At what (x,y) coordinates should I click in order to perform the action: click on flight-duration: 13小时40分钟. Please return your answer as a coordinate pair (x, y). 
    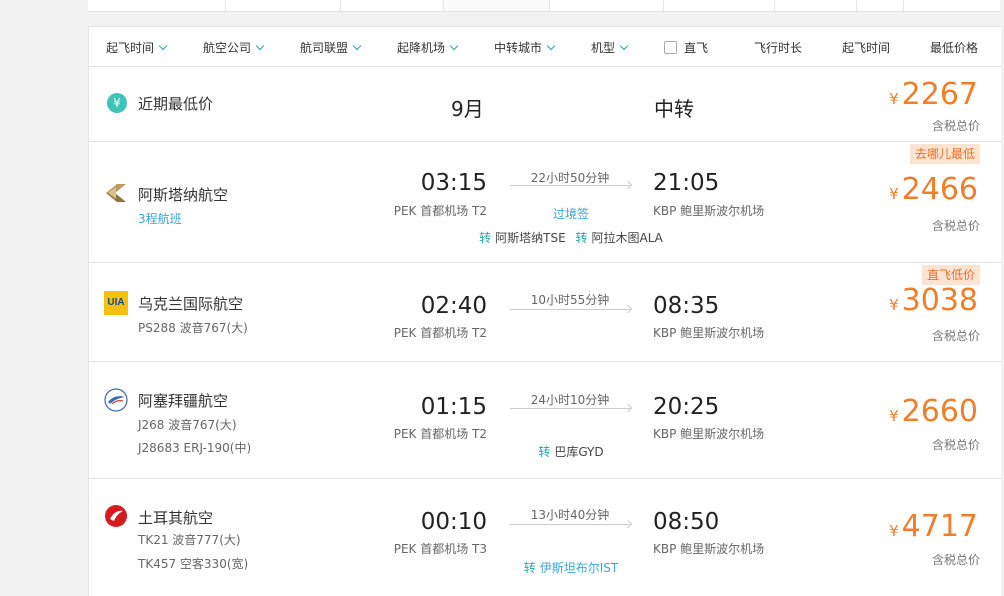
    Looking at the image, I should click on (570, 515).